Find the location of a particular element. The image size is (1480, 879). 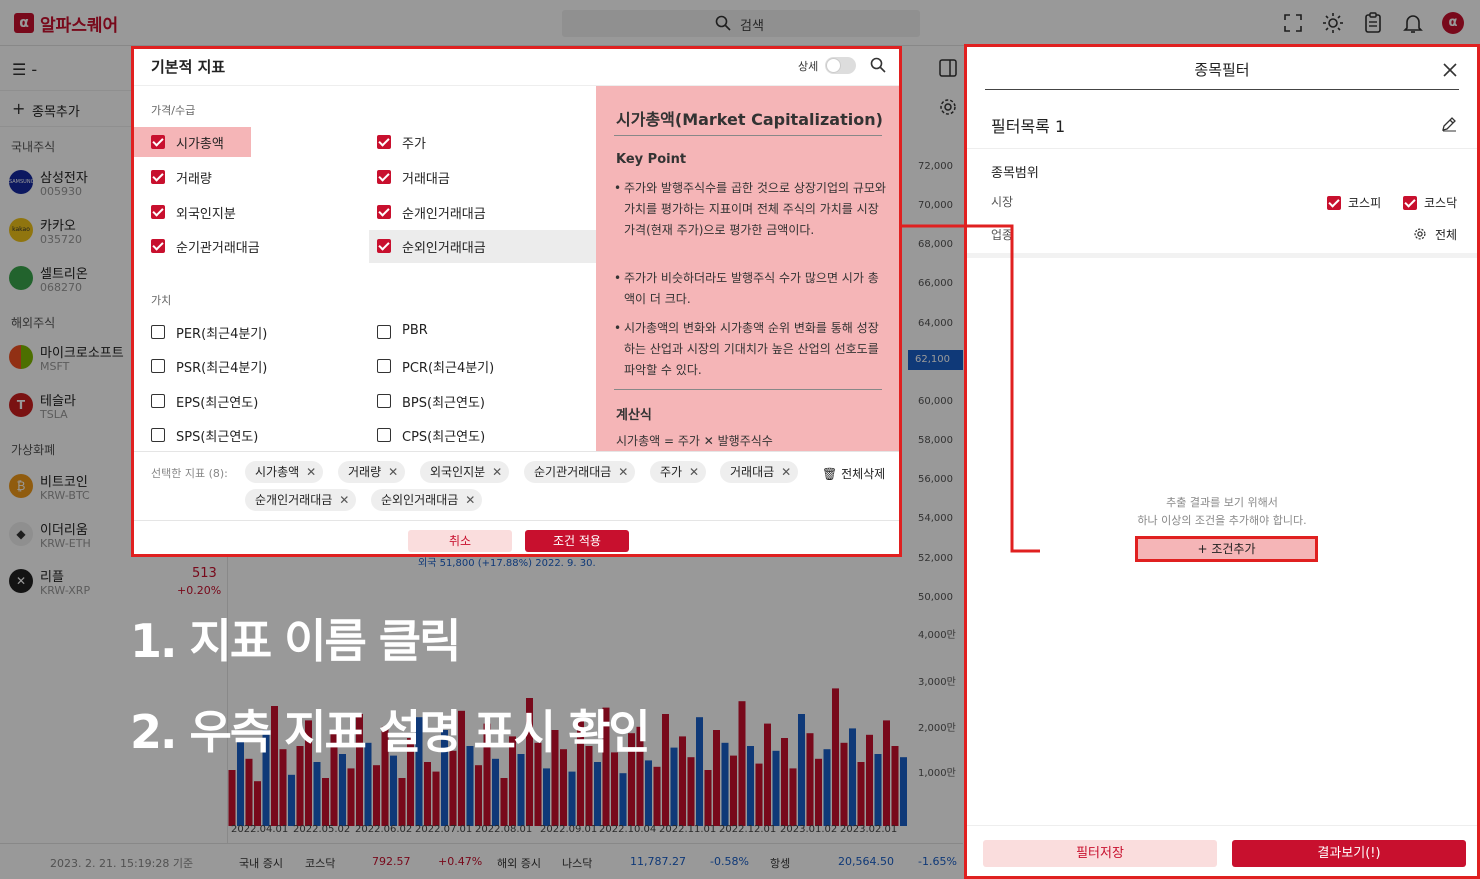

empty-line-1: 추출 결과를 보기 위해서 is located at coordinates (1222, 502).